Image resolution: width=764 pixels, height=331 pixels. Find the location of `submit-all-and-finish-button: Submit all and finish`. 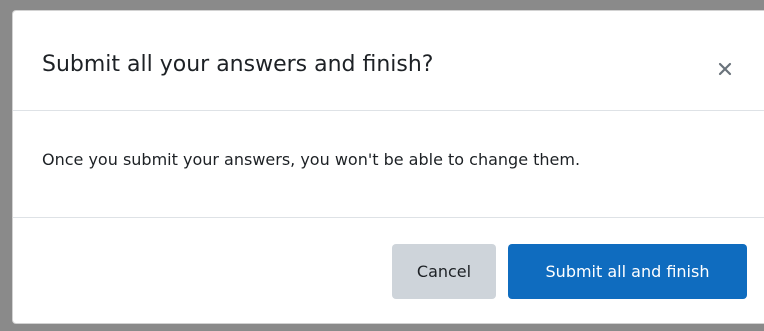

submit-all-and-finish-button: Submit all and finish is located at coordinates (627, 271).